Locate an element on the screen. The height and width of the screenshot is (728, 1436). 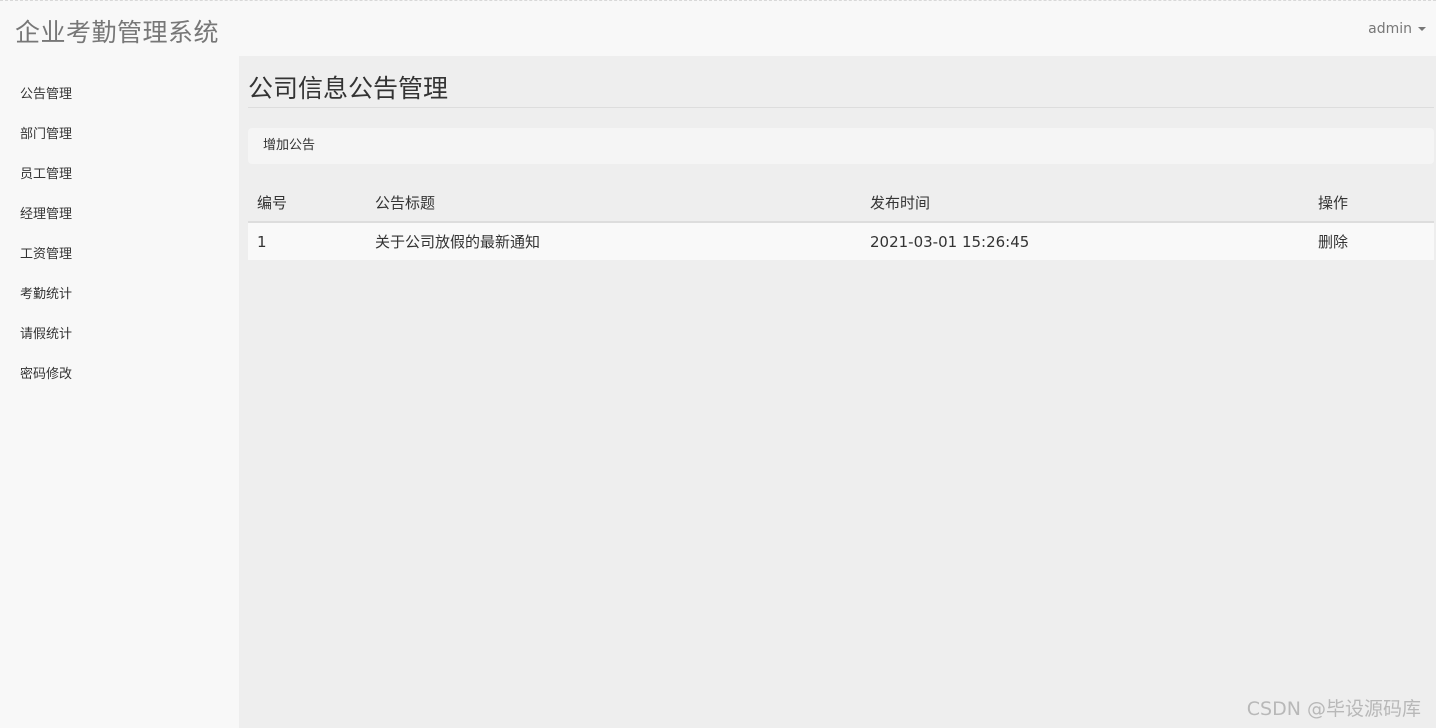
user-name: admin is located at coordinates (1390, 29).